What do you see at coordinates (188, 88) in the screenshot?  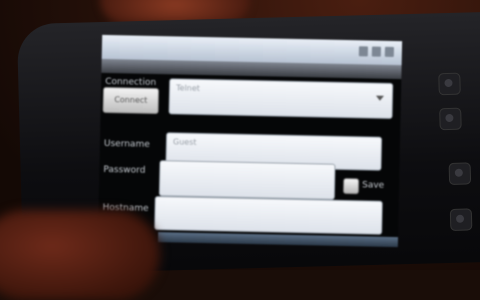 I see `connection-type-value: Telnet` at bounding box center [188, 88].